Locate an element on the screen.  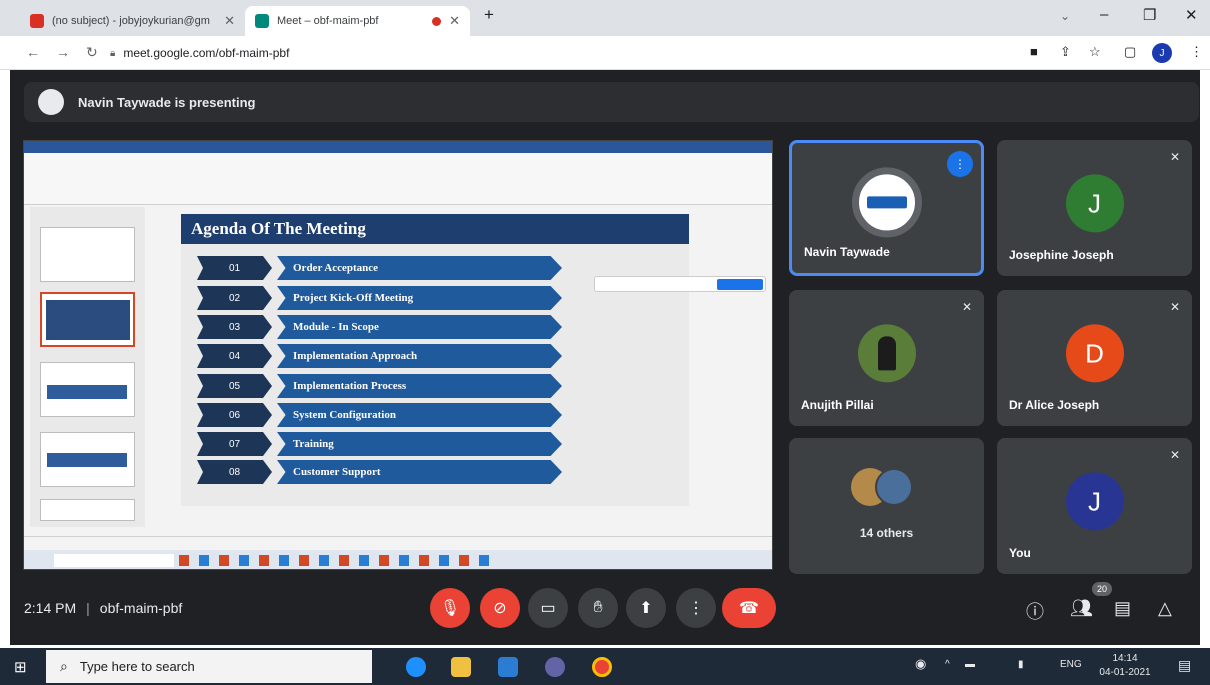
slide-thumbnails is located at coordinates (87, 367).